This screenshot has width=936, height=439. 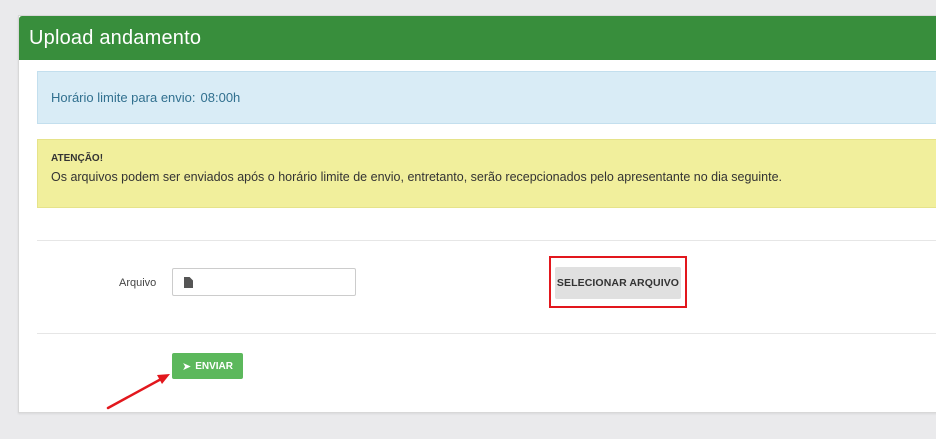 I want to click on divider-bottom, so click(x=486, y=333).